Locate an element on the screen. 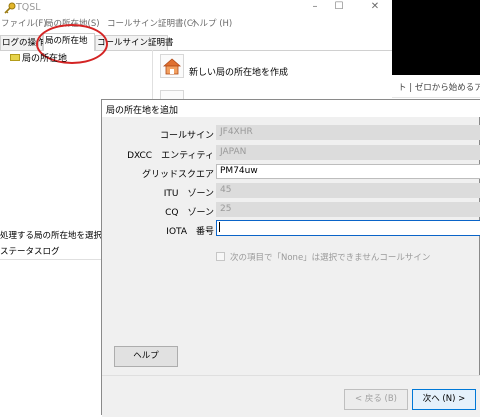  none-option-checkbox is located at coordinates (220, 256).